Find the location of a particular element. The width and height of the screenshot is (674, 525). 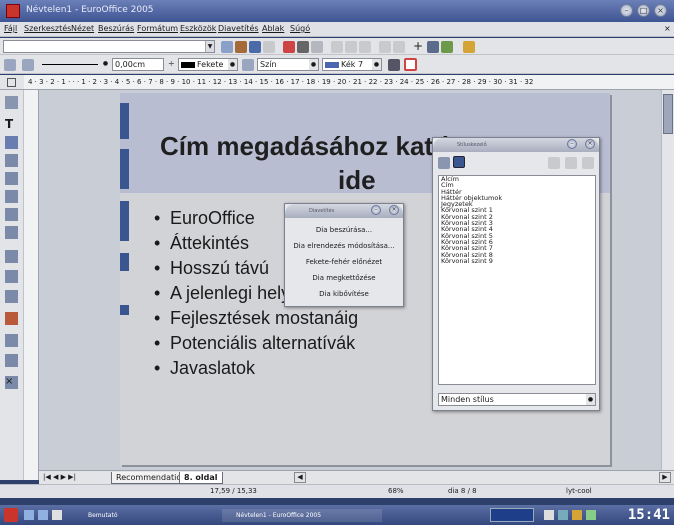

select-icon is located at coordinates (11, 102).